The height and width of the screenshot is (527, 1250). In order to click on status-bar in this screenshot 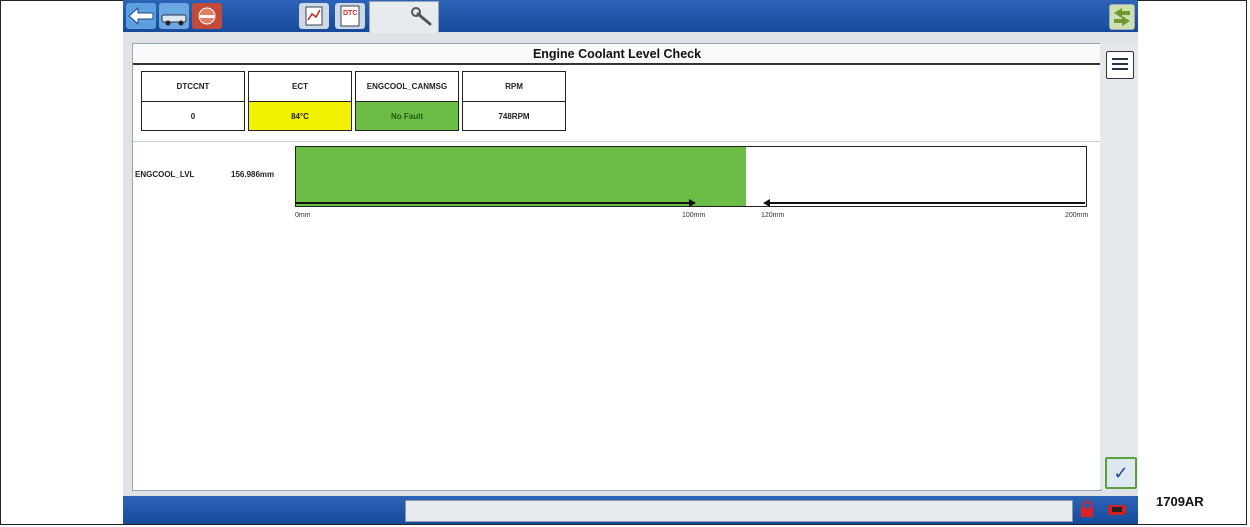, I will do `click(630, 510)`.